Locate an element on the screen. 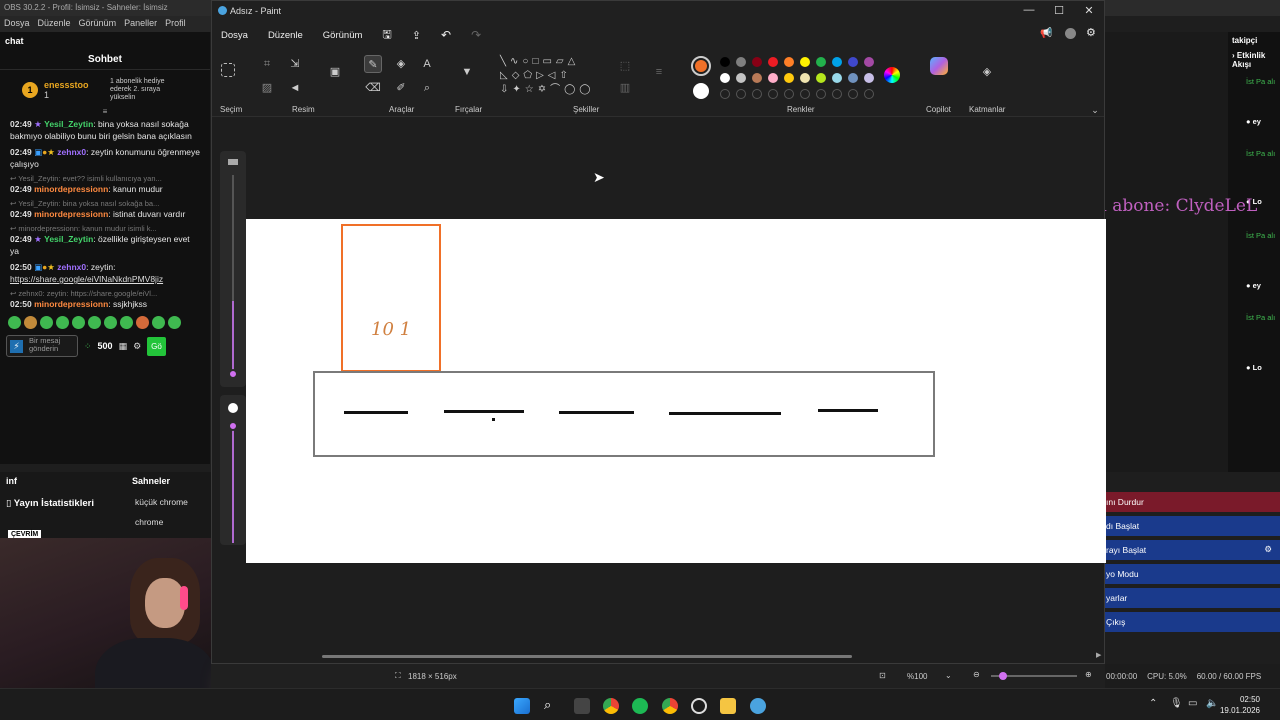 The height and width of the screenshot is (720, 1280). stream-stats-label: ▯ Yayın İstatistikleri is located at coordinates (50, 503).